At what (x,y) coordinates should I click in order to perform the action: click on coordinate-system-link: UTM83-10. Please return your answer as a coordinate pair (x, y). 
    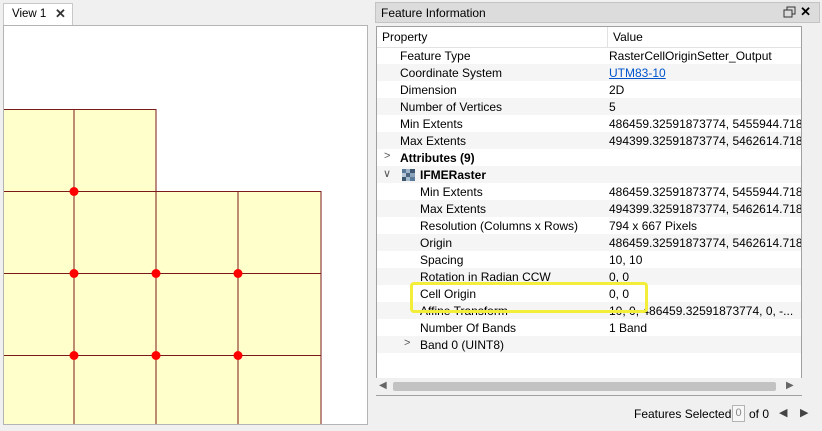
    Looking at the image, I should click on (637, 73).